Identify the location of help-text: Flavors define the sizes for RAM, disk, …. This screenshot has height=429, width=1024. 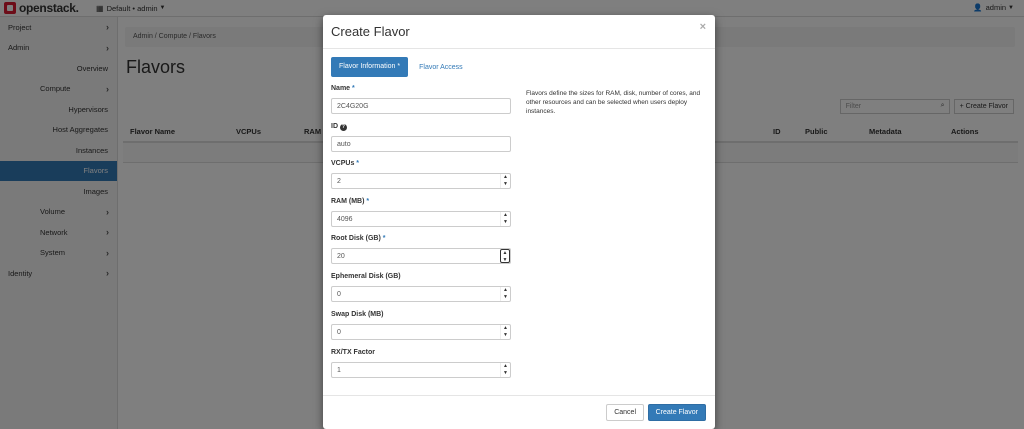
(613, 102).